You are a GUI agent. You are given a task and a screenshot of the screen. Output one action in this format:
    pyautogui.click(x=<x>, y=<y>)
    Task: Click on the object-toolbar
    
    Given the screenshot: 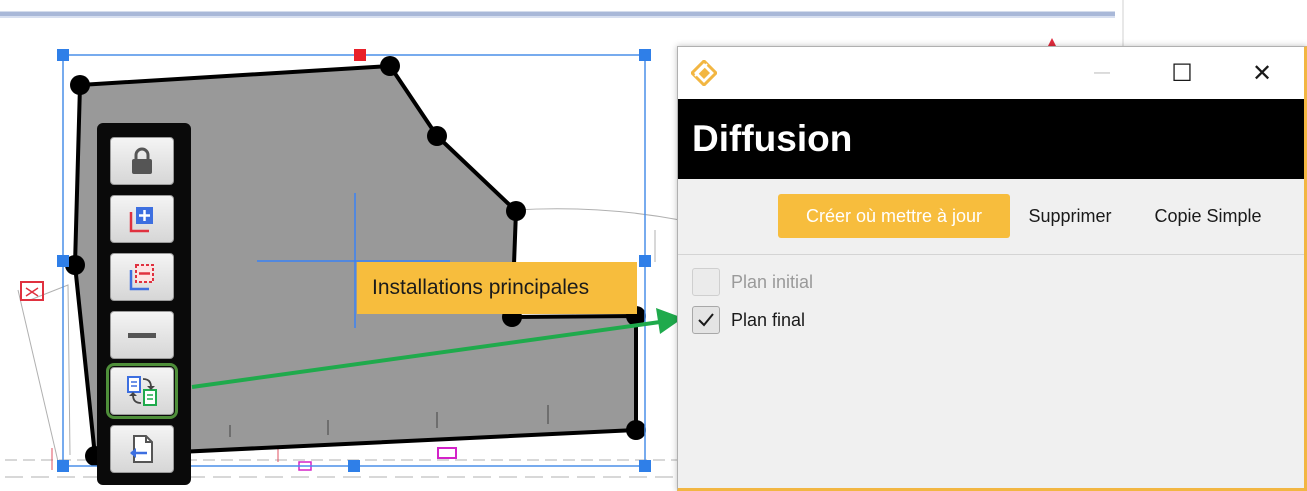 What is the action you would take?
    pyautogui.click(x=144, y=304)
    